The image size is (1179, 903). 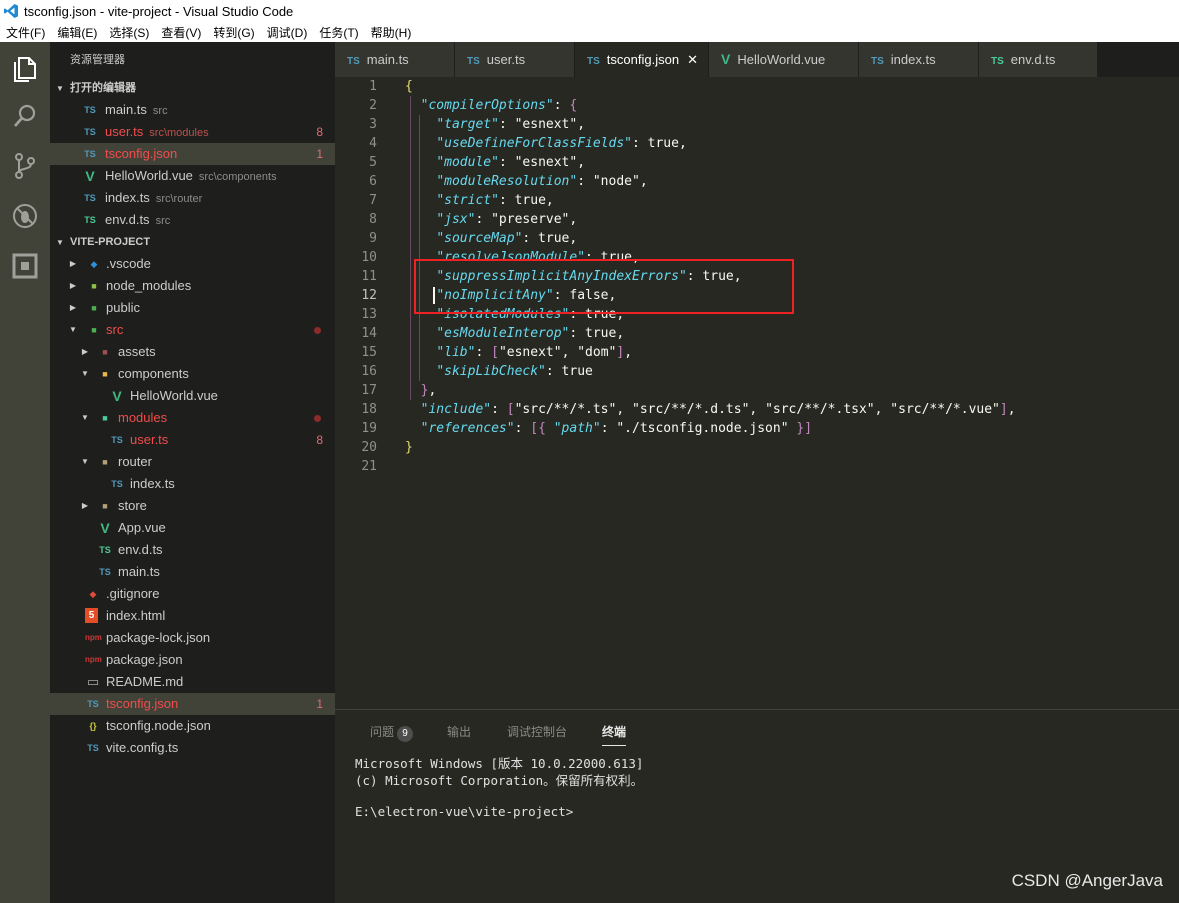 What do you see at coordinates (135, 461) in the screenshot?
I see `tree-item-label: router` at bounding box center [135, 461].